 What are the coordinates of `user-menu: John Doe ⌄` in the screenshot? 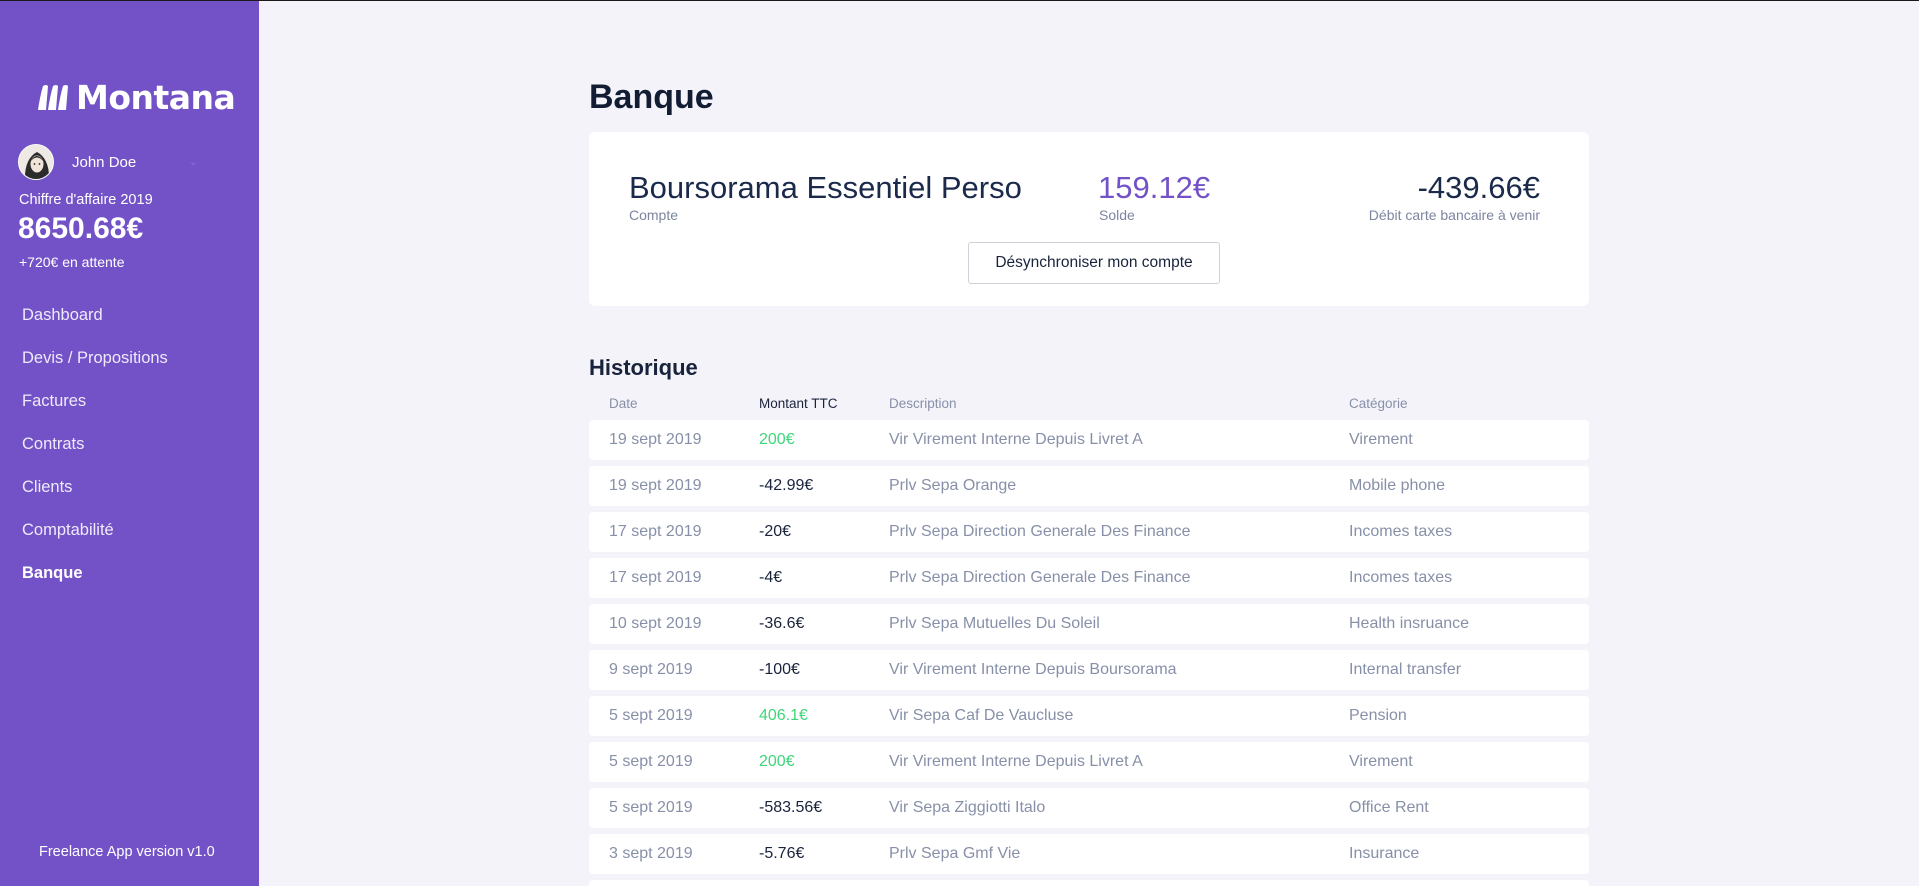 It's located at (113, 162).